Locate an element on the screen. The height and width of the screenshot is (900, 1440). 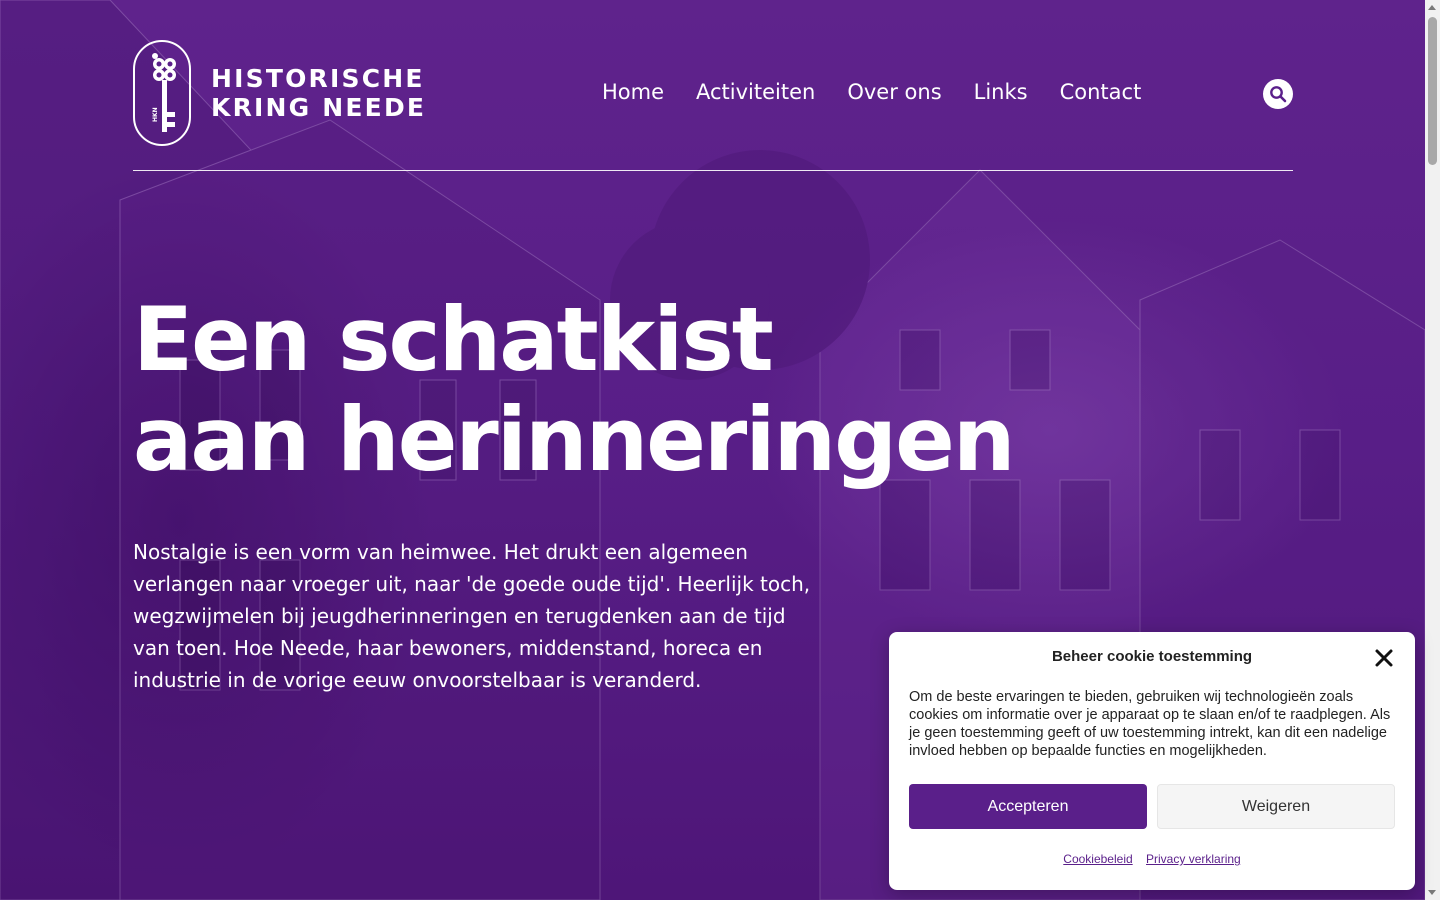
logo-line-1: HISTORISCHE is located at coordinates (318, 78).